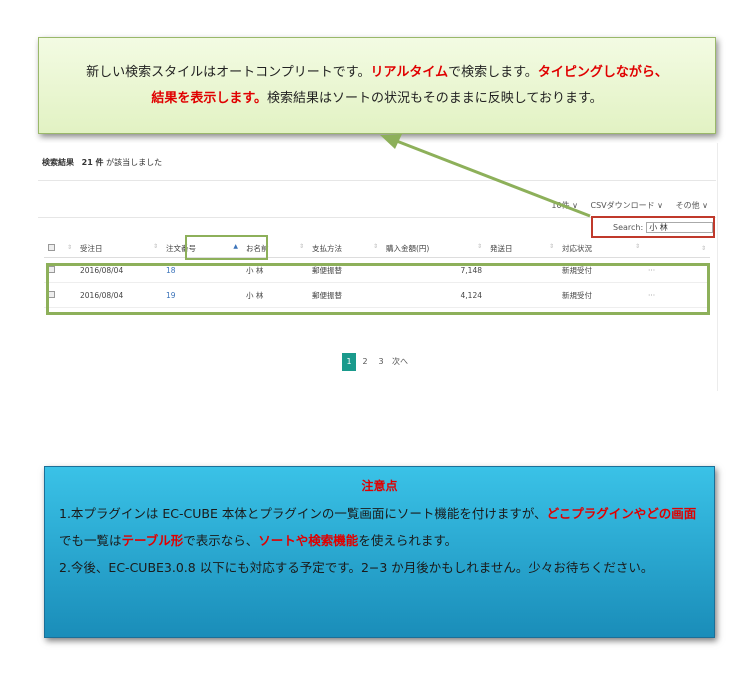  I want to click on header-payment: 支払方法 ⇕, so click(345, 248).